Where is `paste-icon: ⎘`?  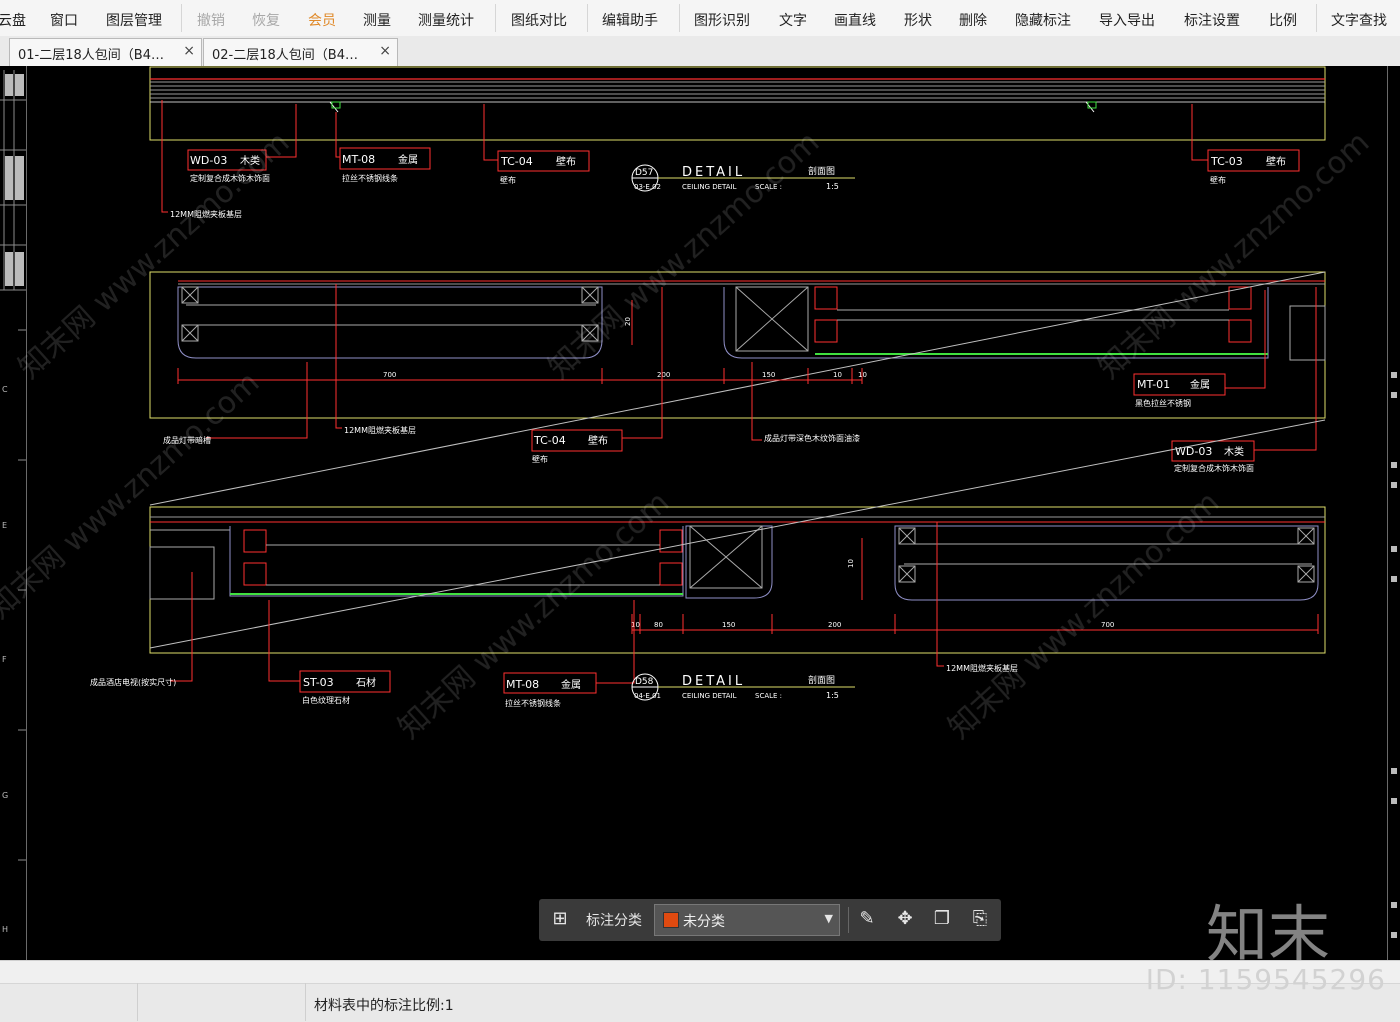 paste-icon: ⎘ is located at coordinates (980, 919).